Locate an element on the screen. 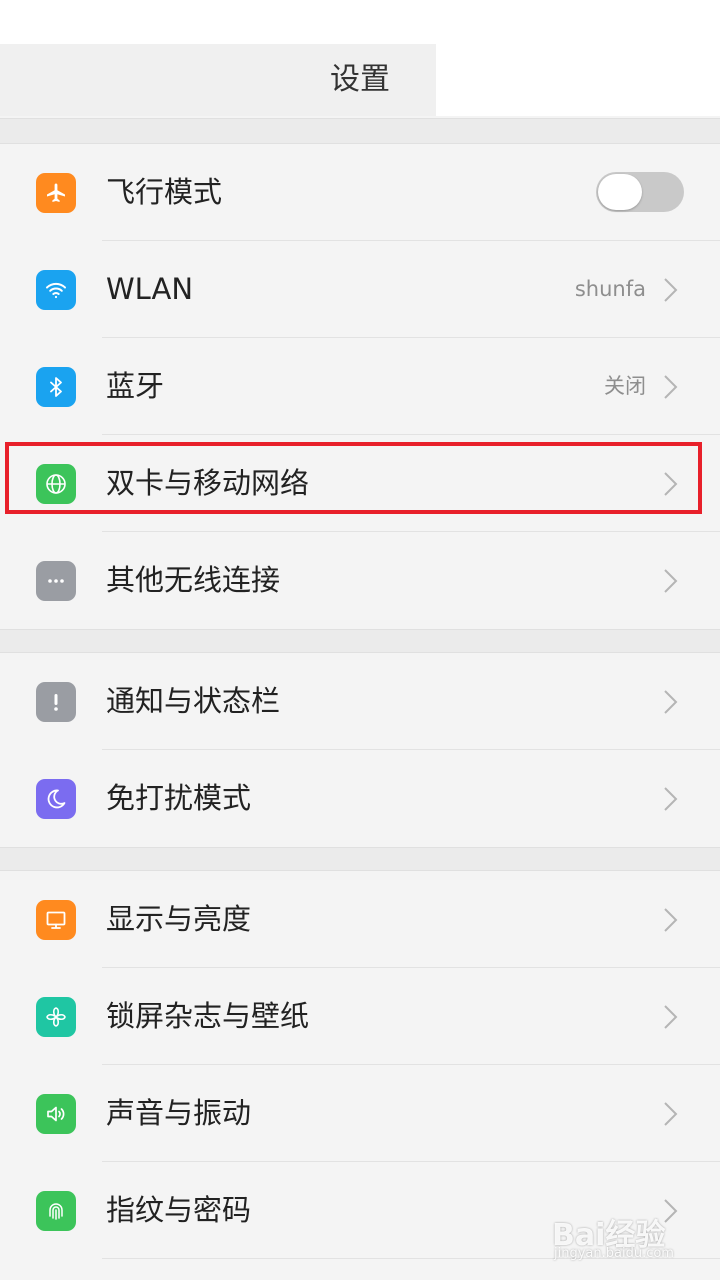 The height and width of the screenshot is (1280, 720). monitor-icon is located at coordinates (56, 920).